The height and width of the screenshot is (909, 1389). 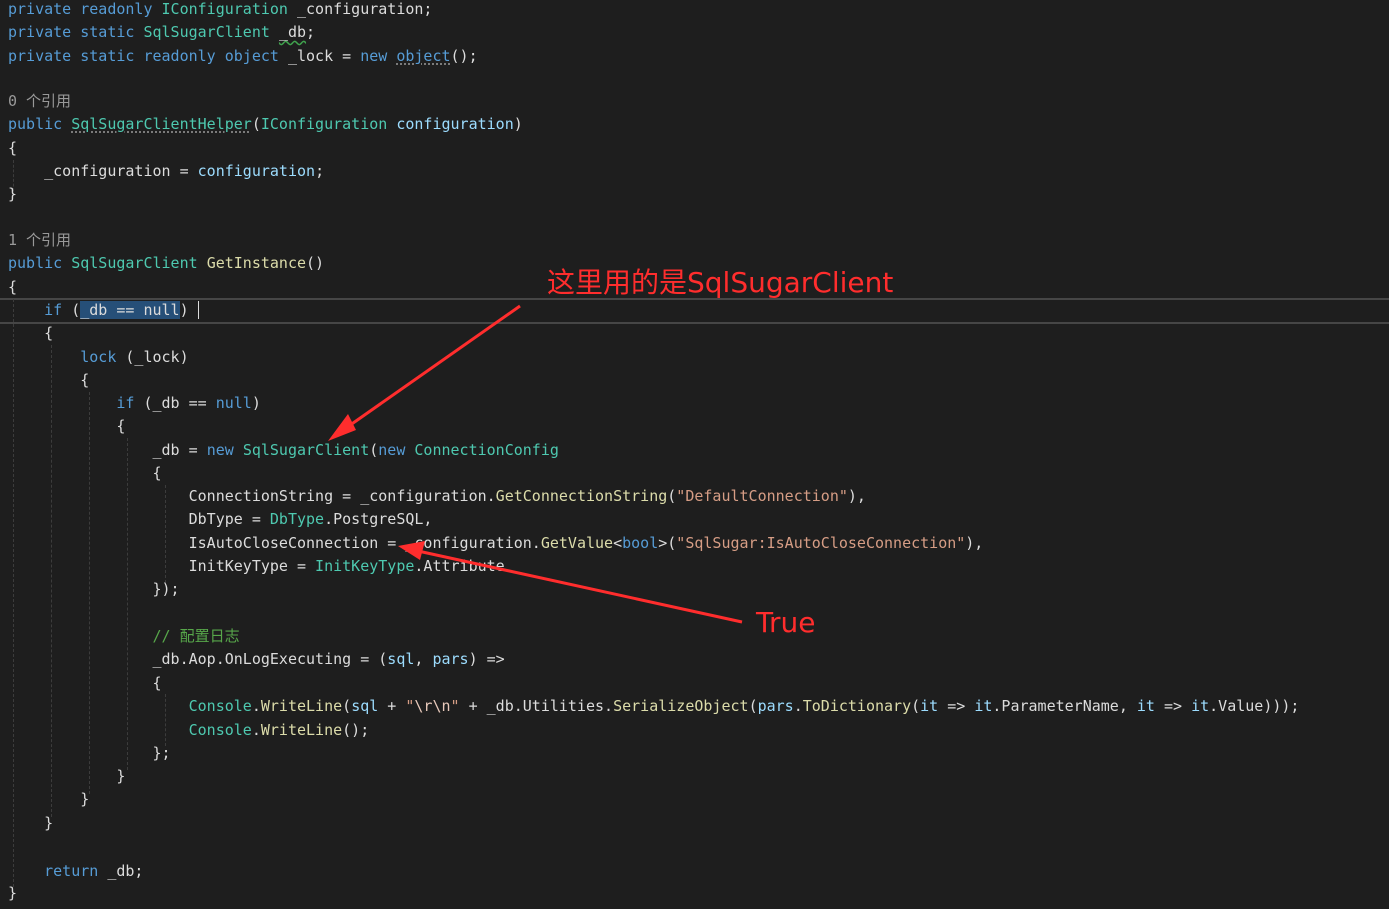 What do you see at coordinates (424, 372) in the screenshot?
I see `arrow-to-sqlsugarclient` at bounding box center [424, 372].